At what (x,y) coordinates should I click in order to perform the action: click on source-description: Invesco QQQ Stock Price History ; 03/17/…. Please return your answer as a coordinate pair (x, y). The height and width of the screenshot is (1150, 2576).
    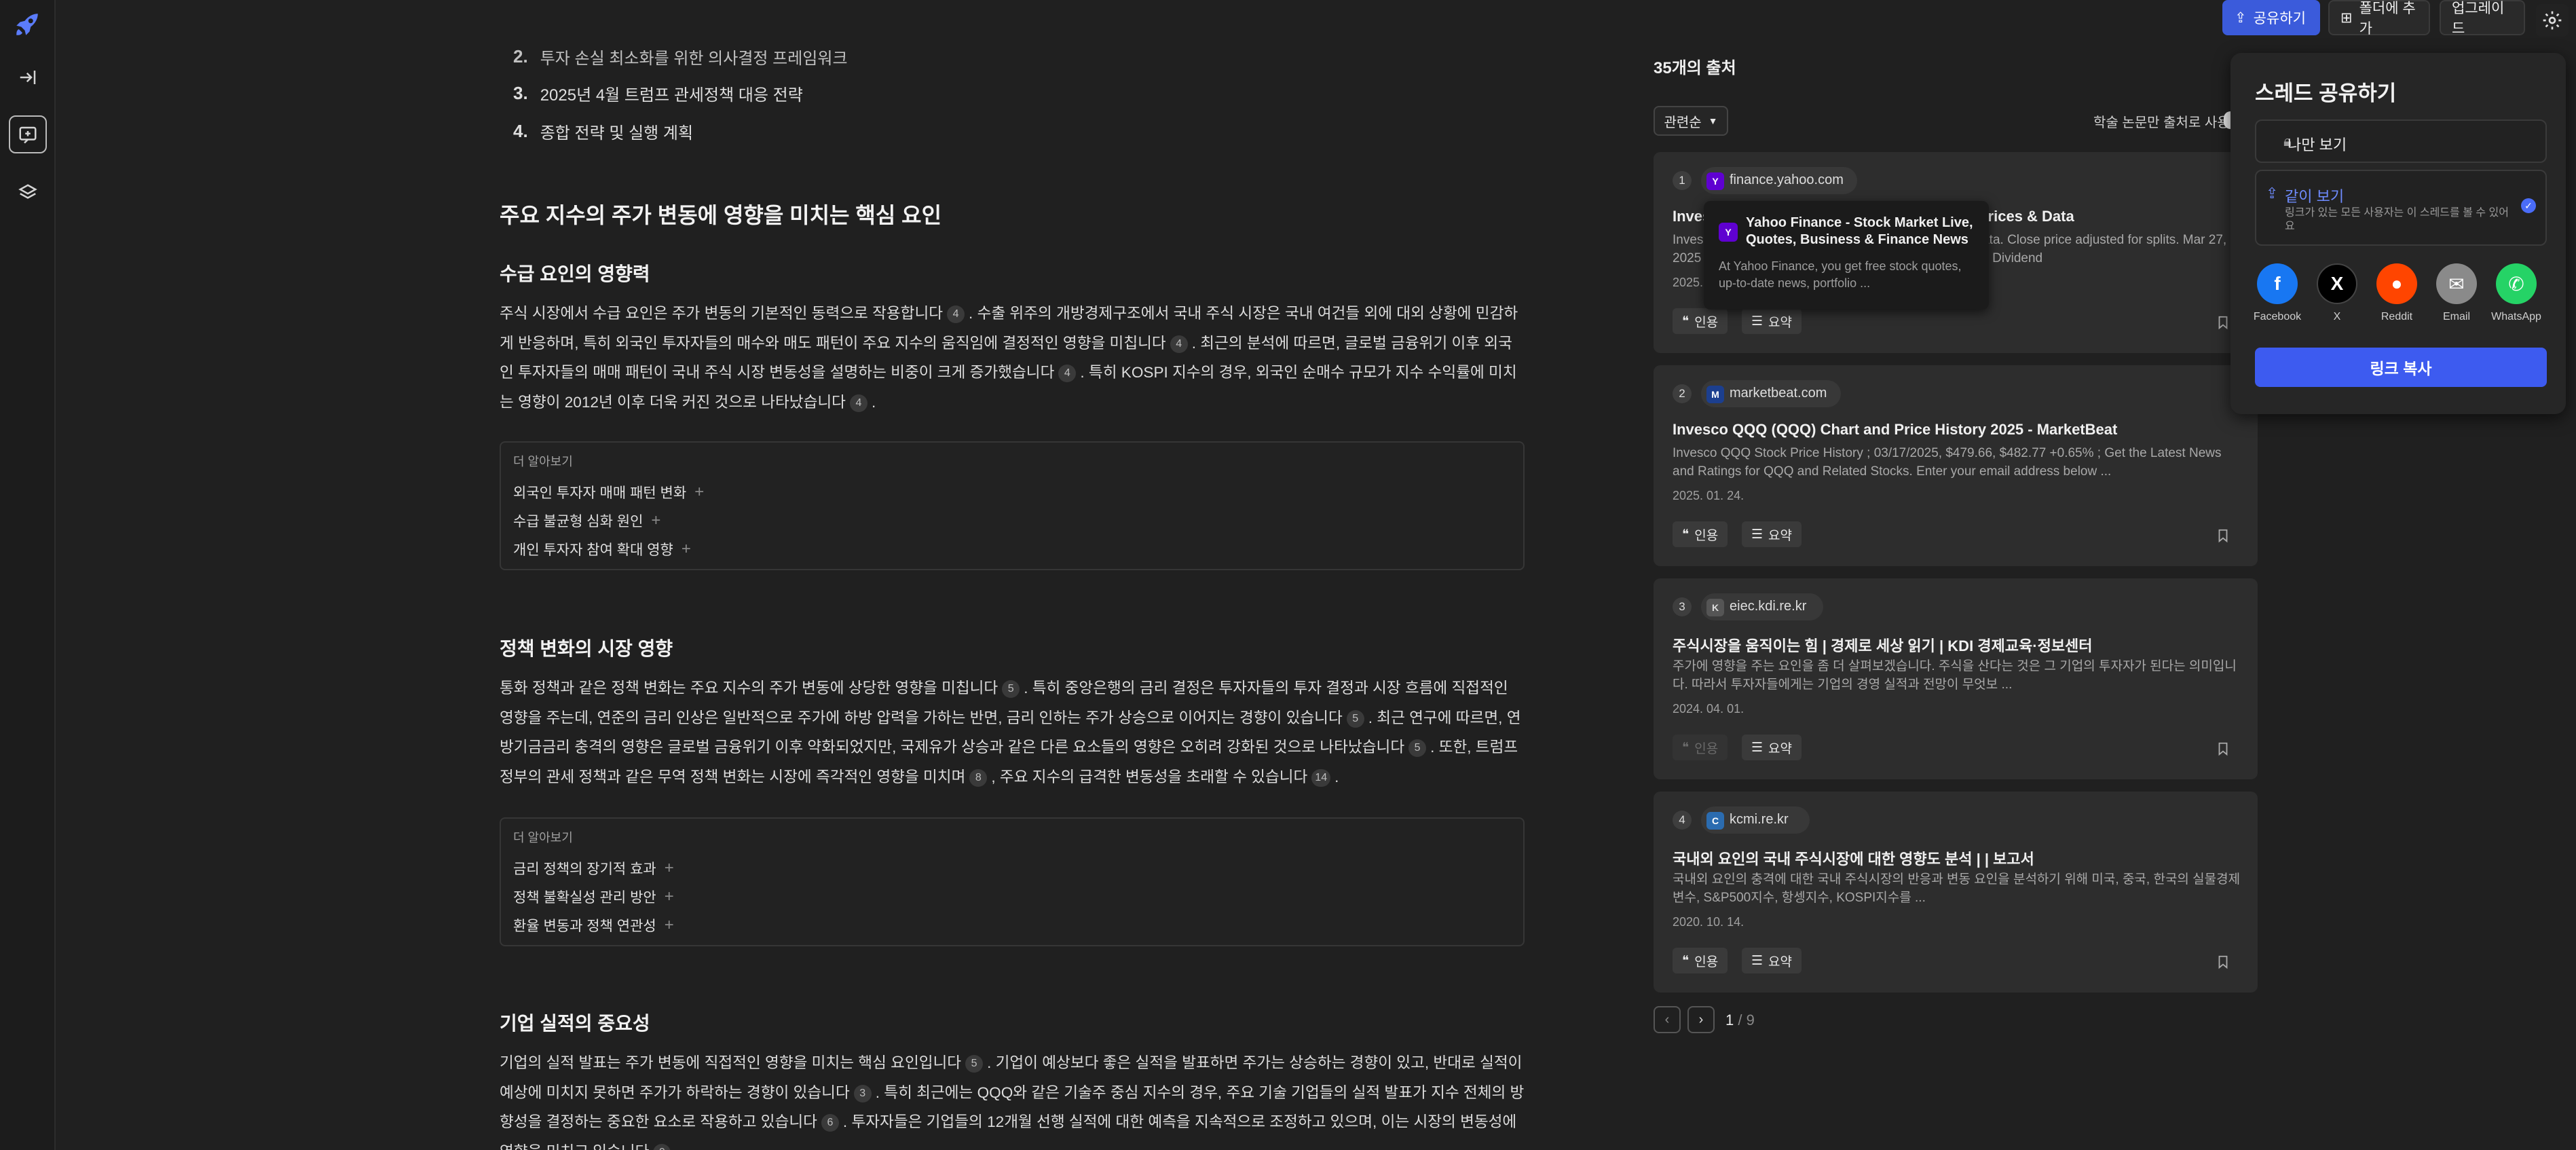
    Looking at the image, I should click on (1948, 462).